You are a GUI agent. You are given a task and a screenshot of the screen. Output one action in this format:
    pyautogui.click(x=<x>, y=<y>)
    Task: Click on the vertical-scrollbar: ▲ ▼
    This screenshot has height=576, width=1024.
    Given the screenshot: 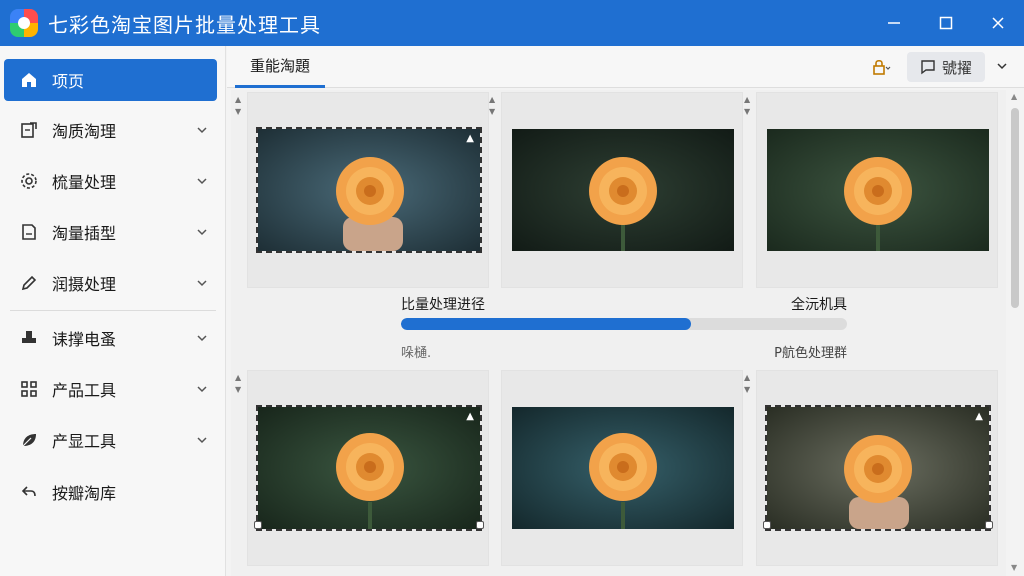 What is the action you would take?
    pyautogui.click(x=1015, y=333)
    